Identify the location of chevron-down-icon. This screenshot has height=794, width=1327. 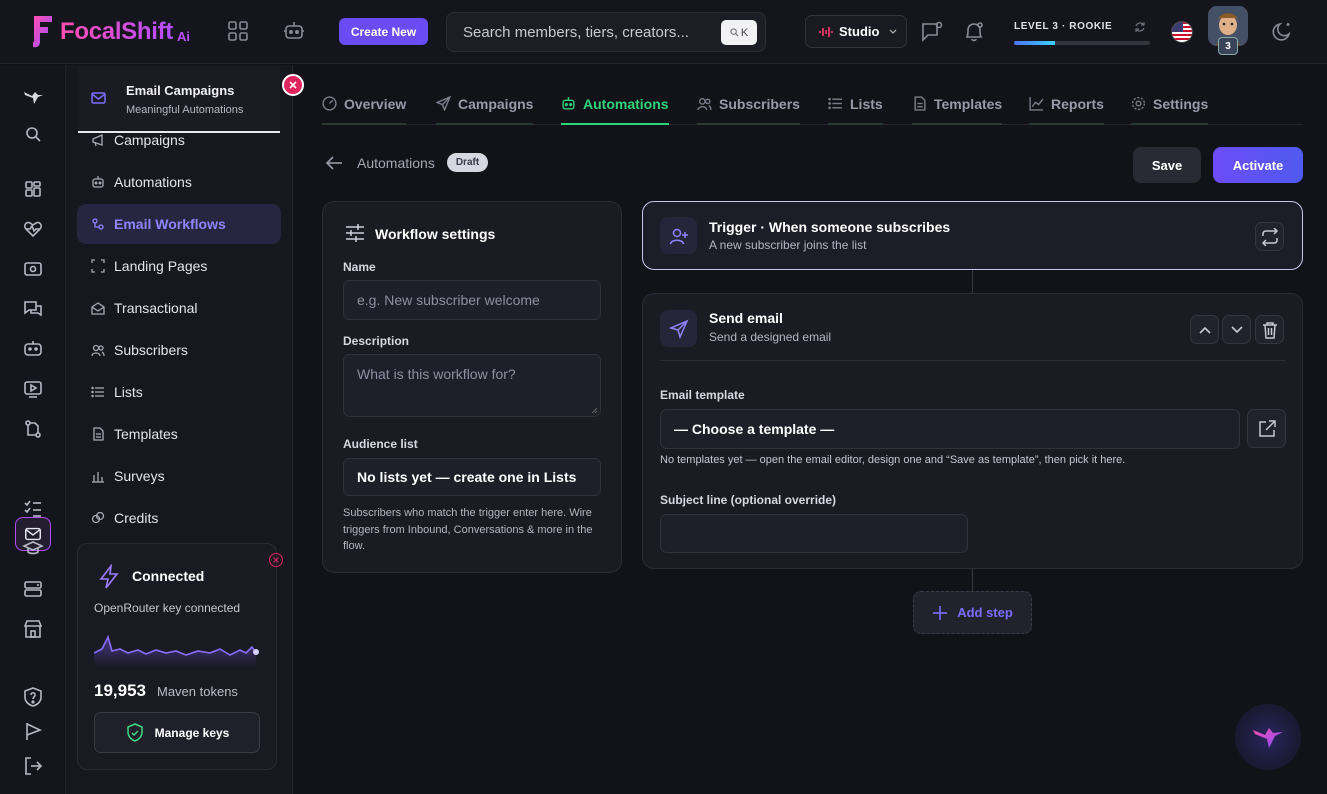
(1236, 329).